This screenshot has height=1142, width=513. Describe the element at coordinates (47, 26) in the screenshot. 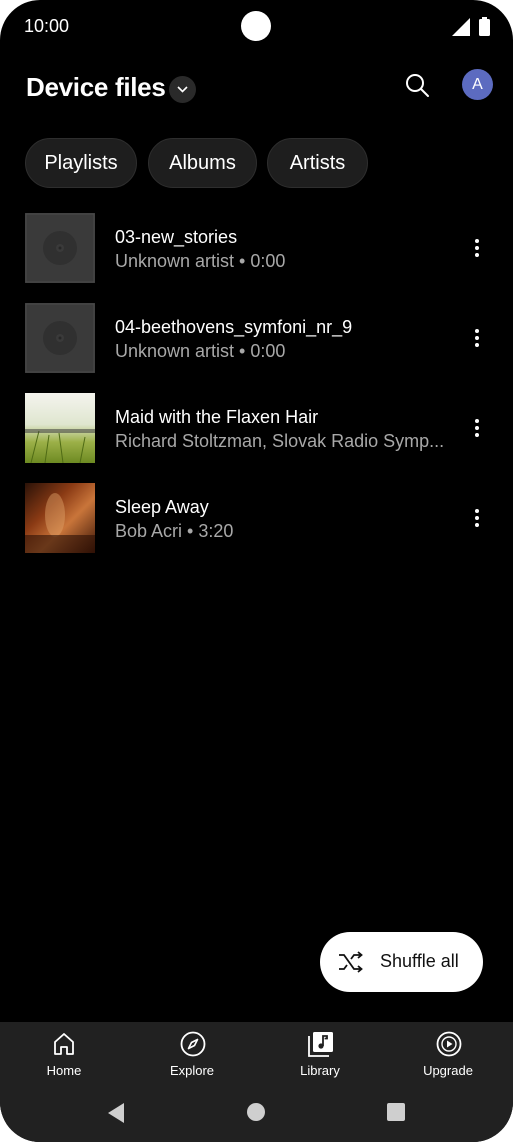

I see `status-time: 10:00` at that location.